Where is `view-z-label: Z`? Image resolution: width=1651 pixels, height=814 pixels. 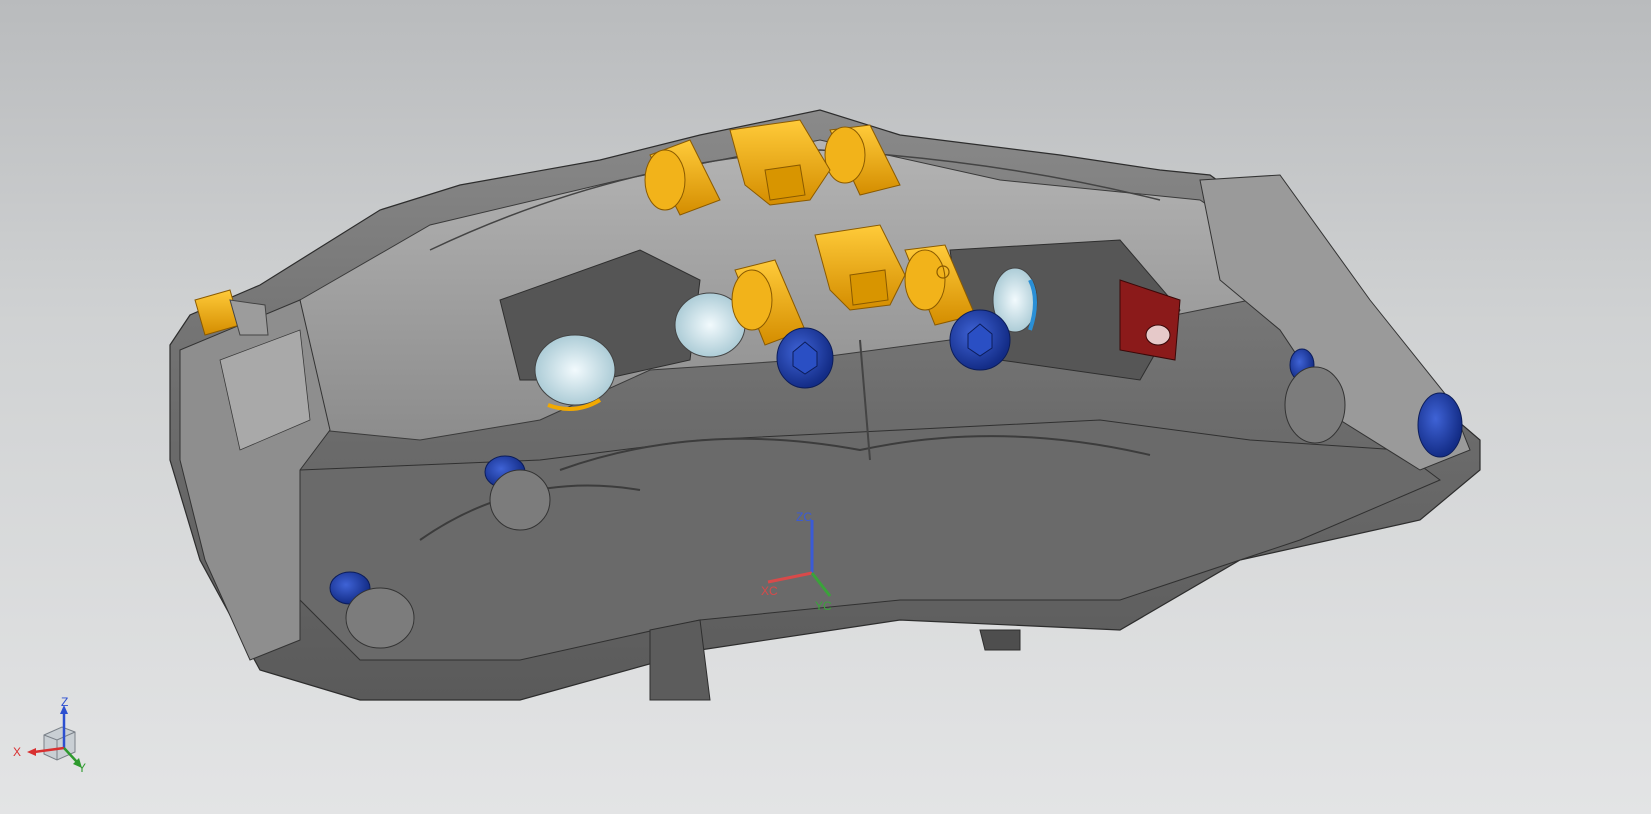
view-z-label: Z is located at coordinates (64, 702).